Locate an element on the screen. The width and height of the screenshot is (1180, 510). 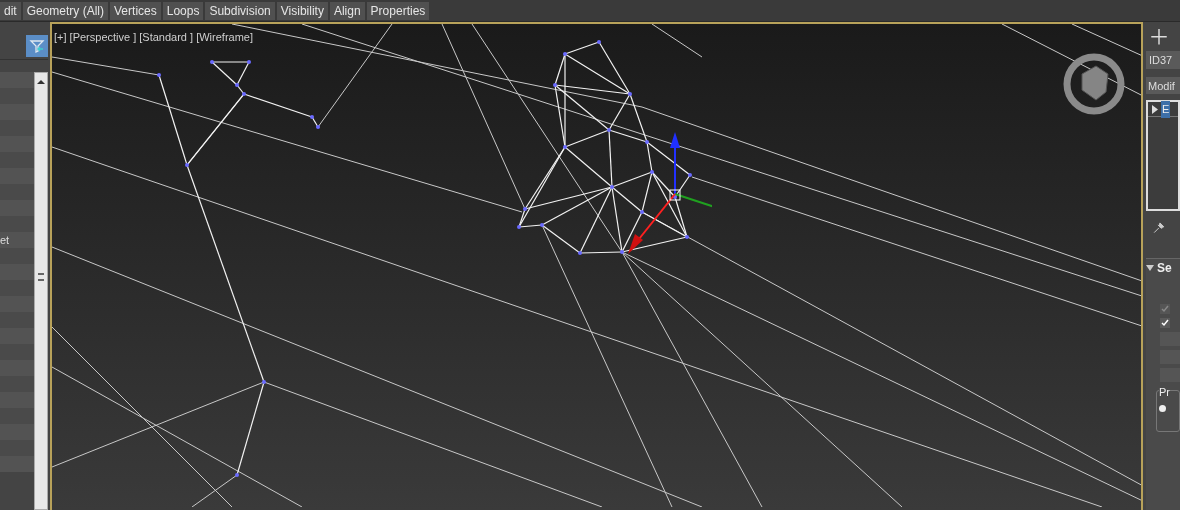
ribbon-tab: Properties is located at coordinates (398, 10).